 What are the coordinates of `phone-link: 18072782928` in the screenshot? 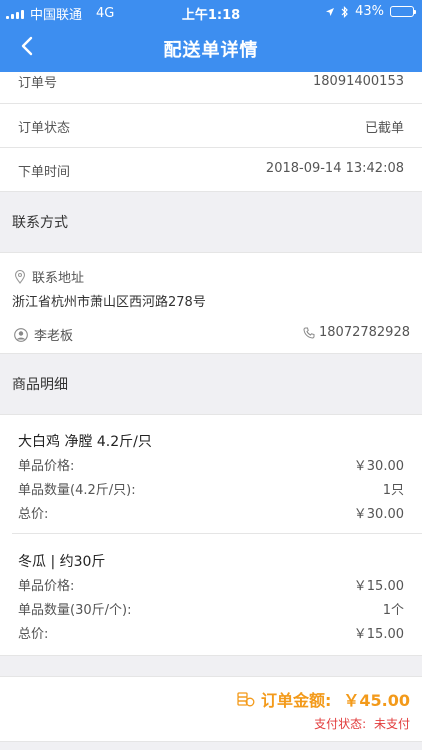 It's located at (356, 332).